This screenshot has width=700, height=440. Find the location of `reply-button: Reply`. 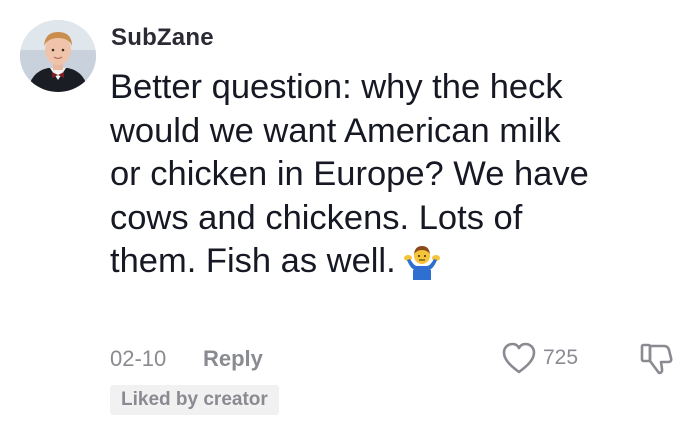

reply-button: Reply is located at coordinates (233, 359).